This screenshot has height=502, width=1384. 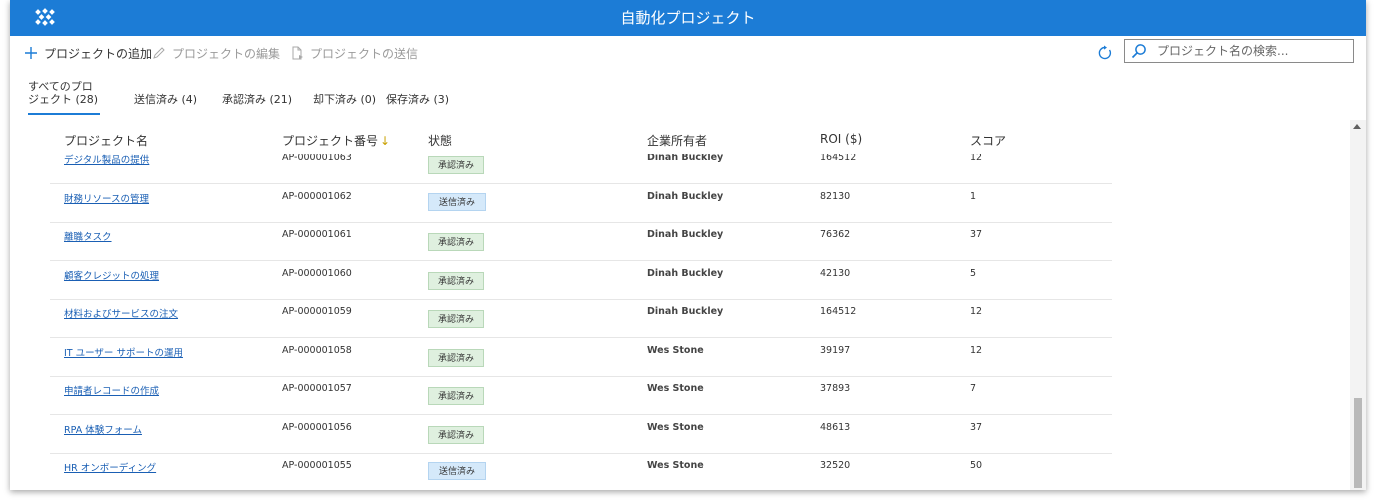 I want to click on add-project-label: プロジェクトの追加, so click(x=98, y=53).